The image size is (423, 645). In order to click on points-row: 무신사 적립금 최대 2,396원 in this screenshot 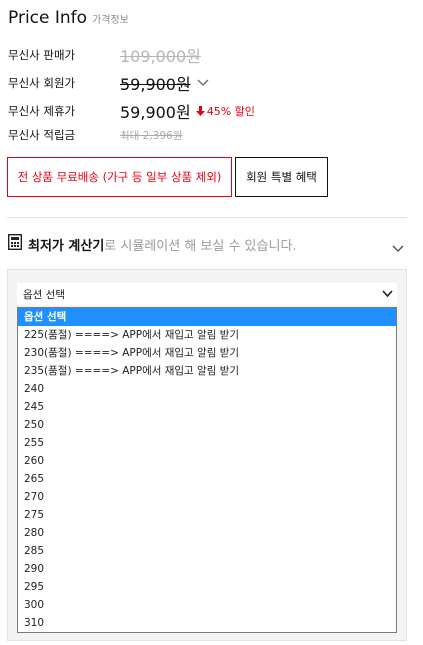, I will do `click(95, 135)`.